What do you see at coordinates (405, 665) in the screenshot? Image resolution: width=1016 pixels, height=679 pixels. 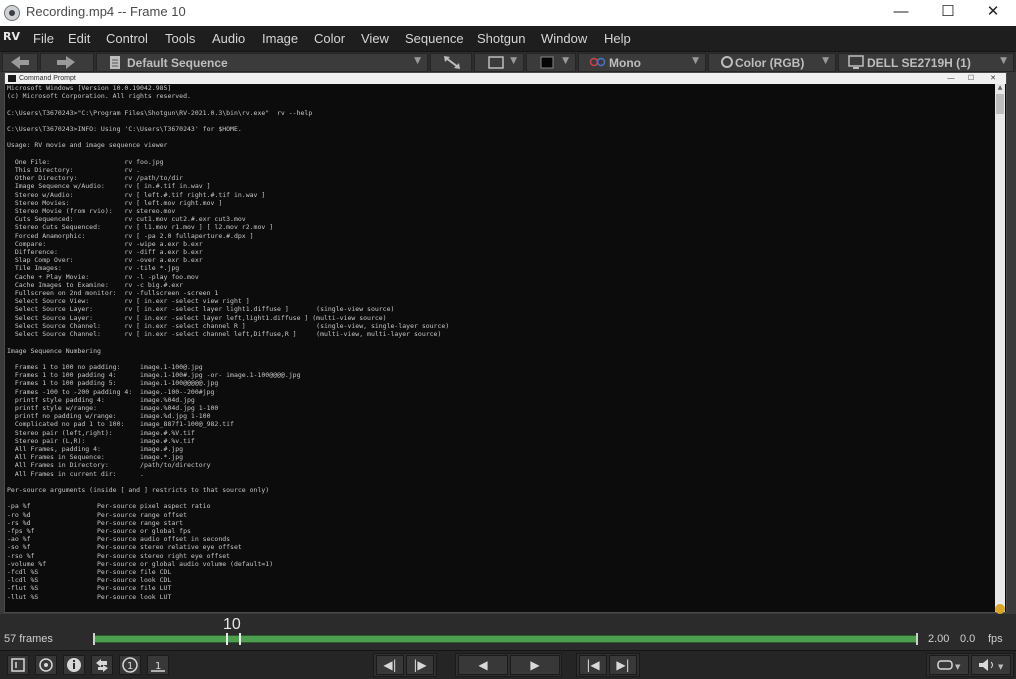 I see `step-group: ◀| |▶` at bounding box center [405, 665].